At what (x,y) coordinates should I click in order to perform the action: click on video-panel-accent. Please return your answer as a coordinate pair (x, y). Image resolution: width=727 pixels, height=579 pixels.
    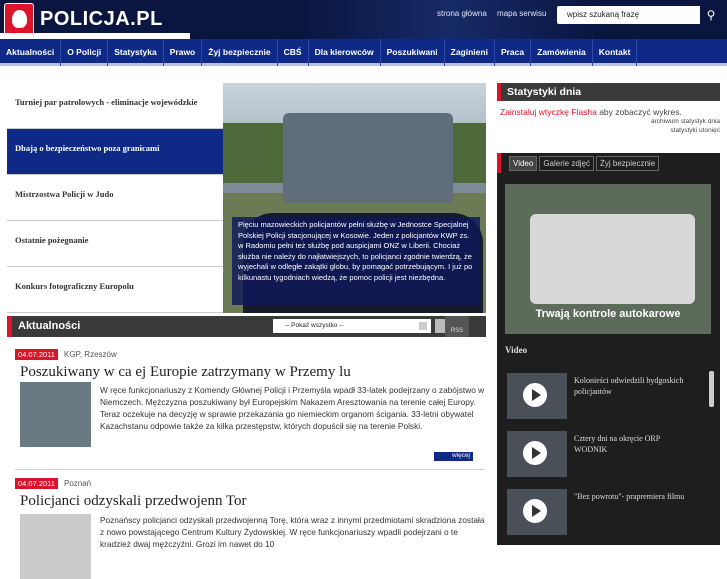
    Looking at the image, I should click on (499, 163).